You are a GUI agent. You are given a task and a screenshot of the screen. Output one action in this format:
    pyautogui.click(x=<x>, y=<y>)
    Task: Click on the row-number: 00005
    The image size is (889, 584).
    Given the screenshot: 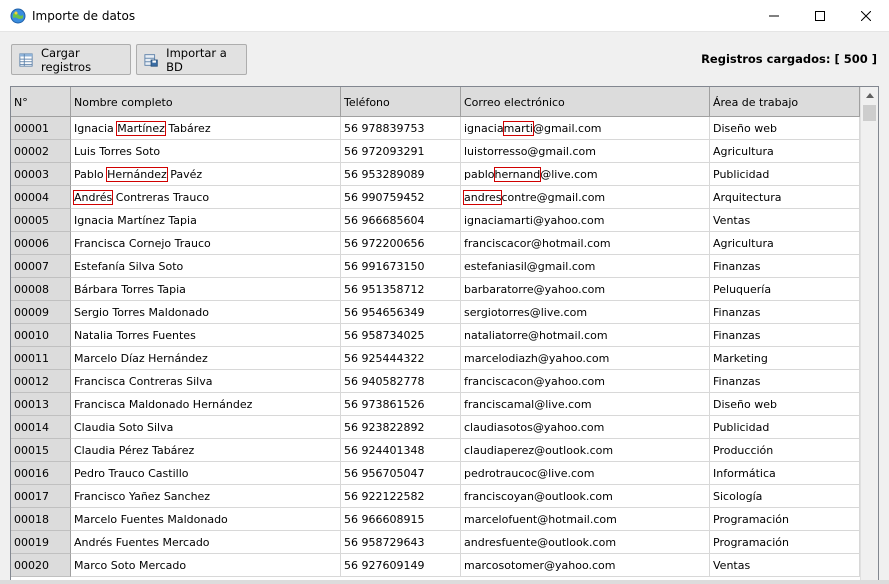 What is the action you would take?
    pyautogui.click(x=41, y=220)
    